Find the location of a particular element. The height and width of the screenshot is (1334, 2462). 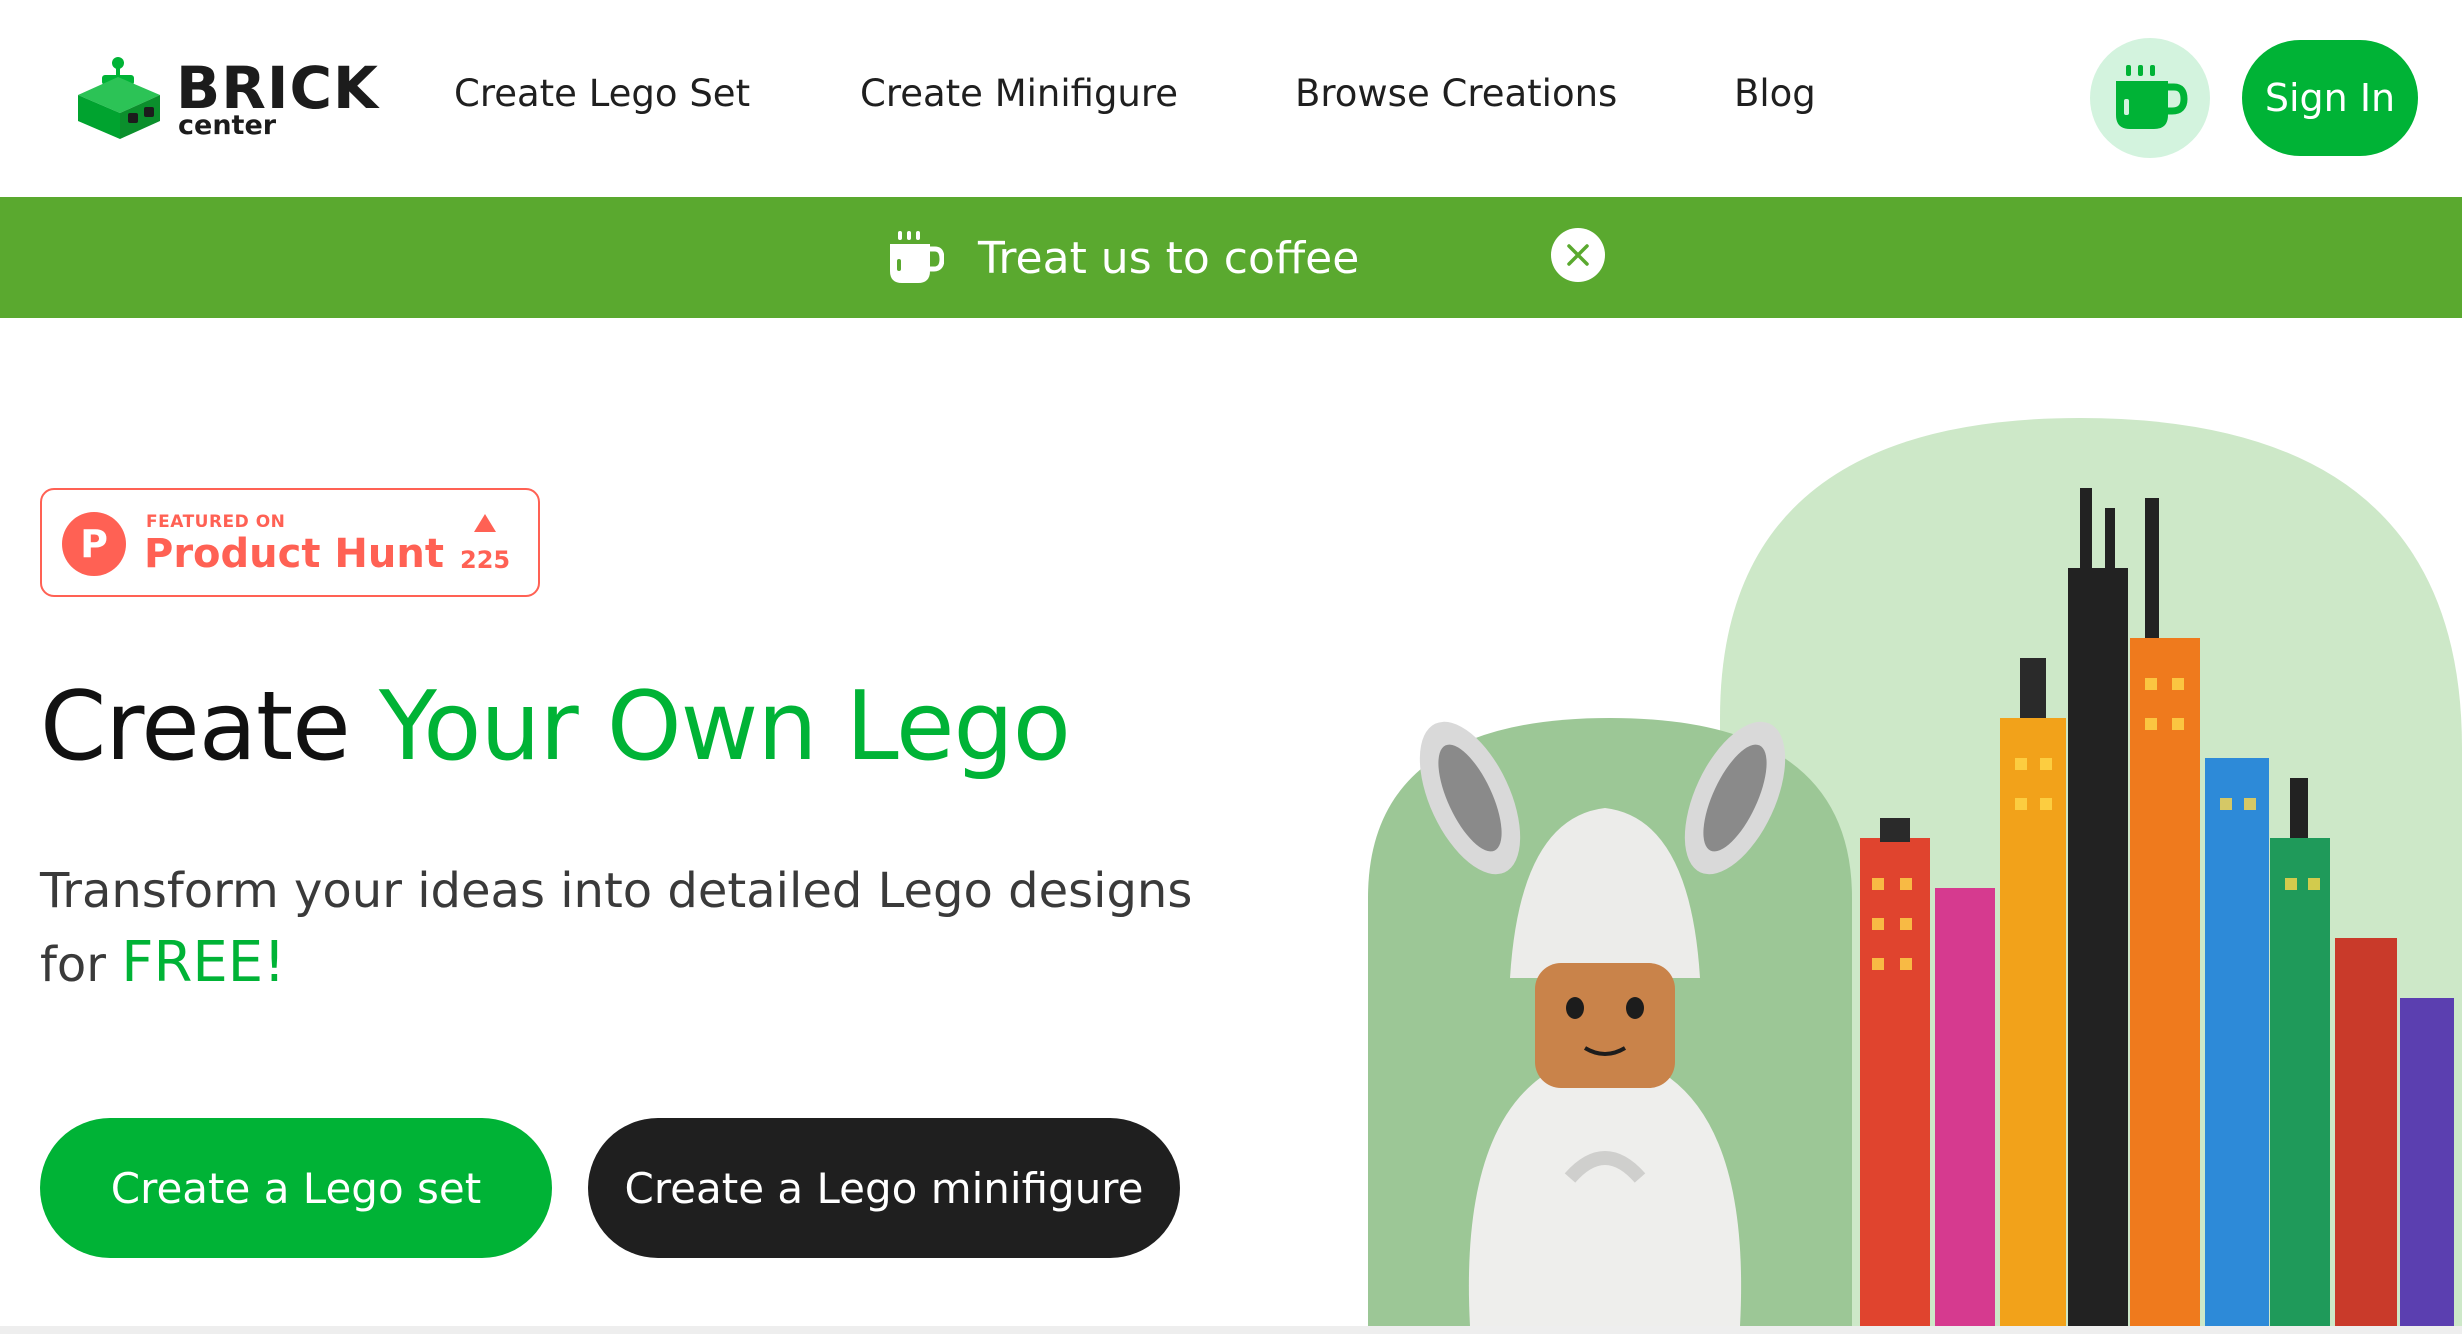

sign-in-button: Sign In is located at coordinates (2330, 98).